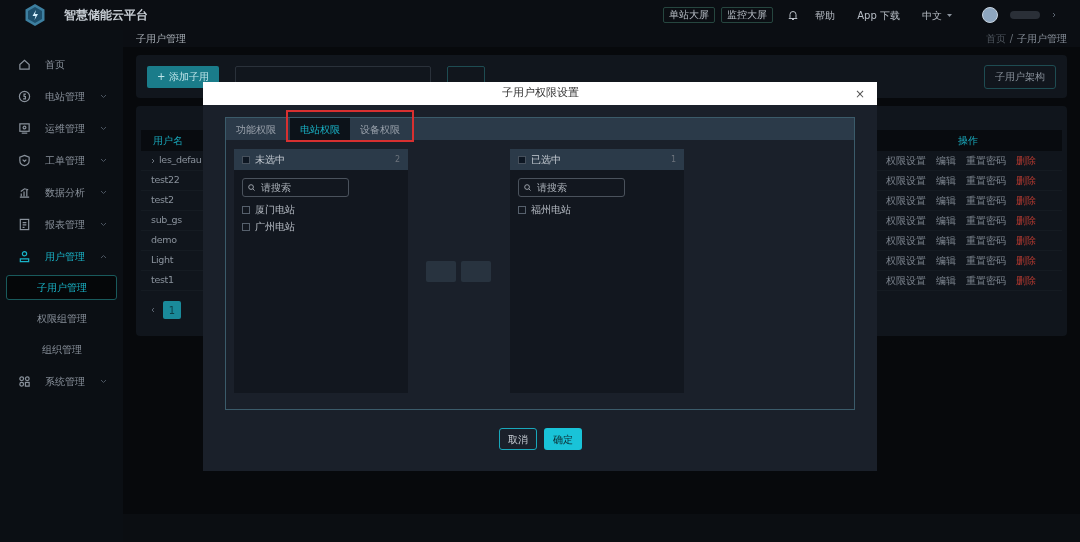  What do you see at coordinates (24, 64) in the screenshot?
I see `home-icon` at bounding box center [24, 64].